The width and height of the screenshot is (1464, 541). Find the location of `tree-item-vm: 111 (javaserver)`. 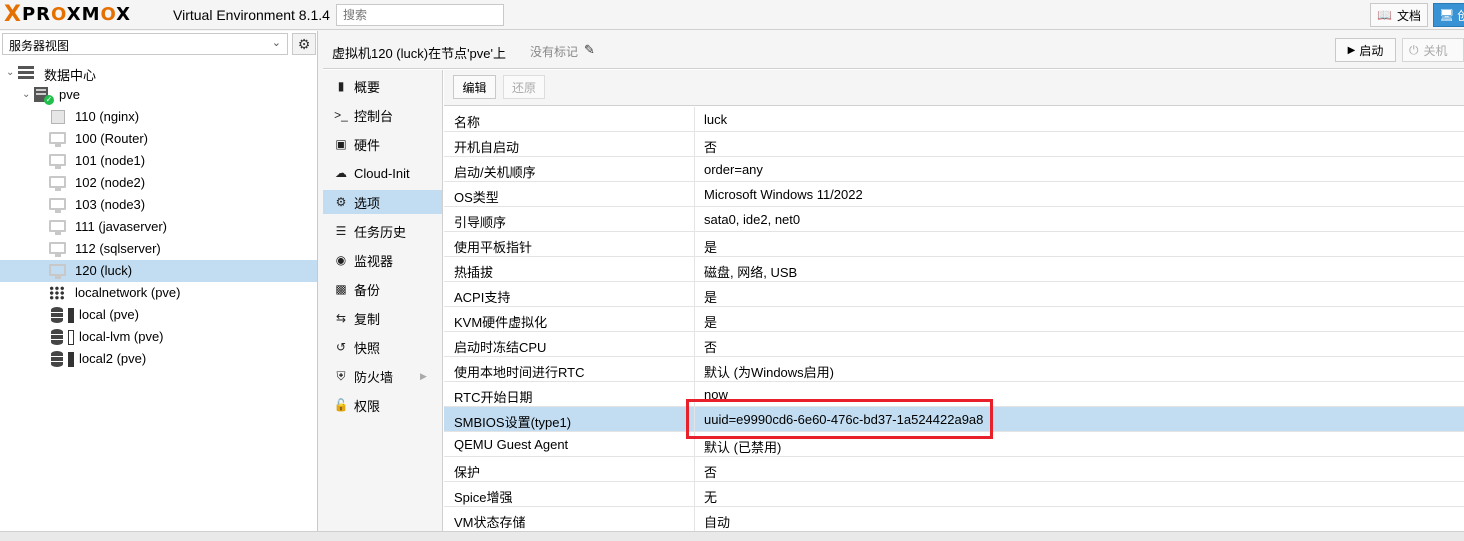

tree-item-vm: 111 (javaserver) is located at coordinates (158, 227).